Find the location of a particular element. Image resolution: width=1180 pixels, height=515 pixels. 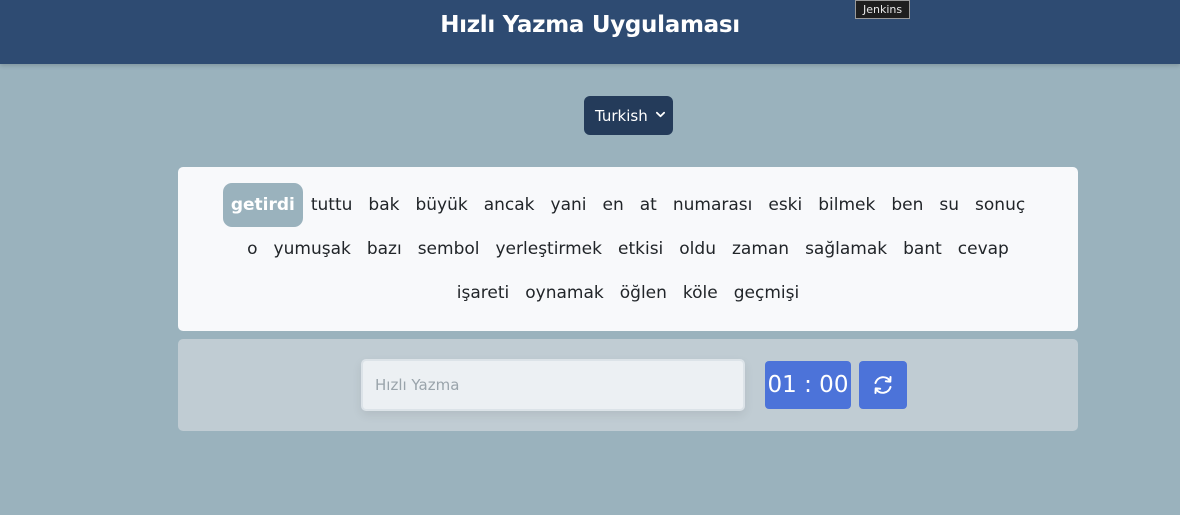

word-item: o is located at coordinates (252, 249).